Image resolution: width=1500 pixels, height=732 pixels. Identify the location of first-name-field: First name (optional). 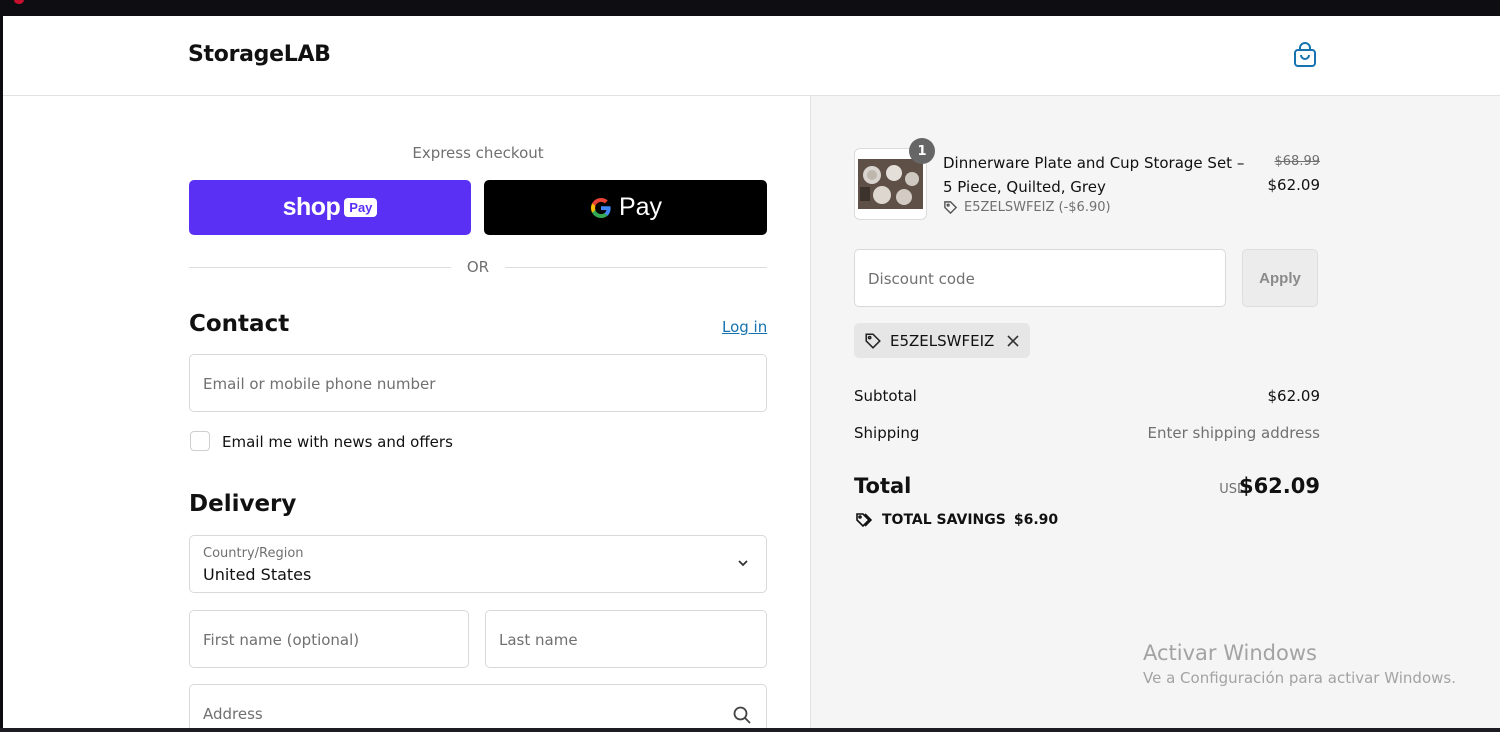
(329, 639).